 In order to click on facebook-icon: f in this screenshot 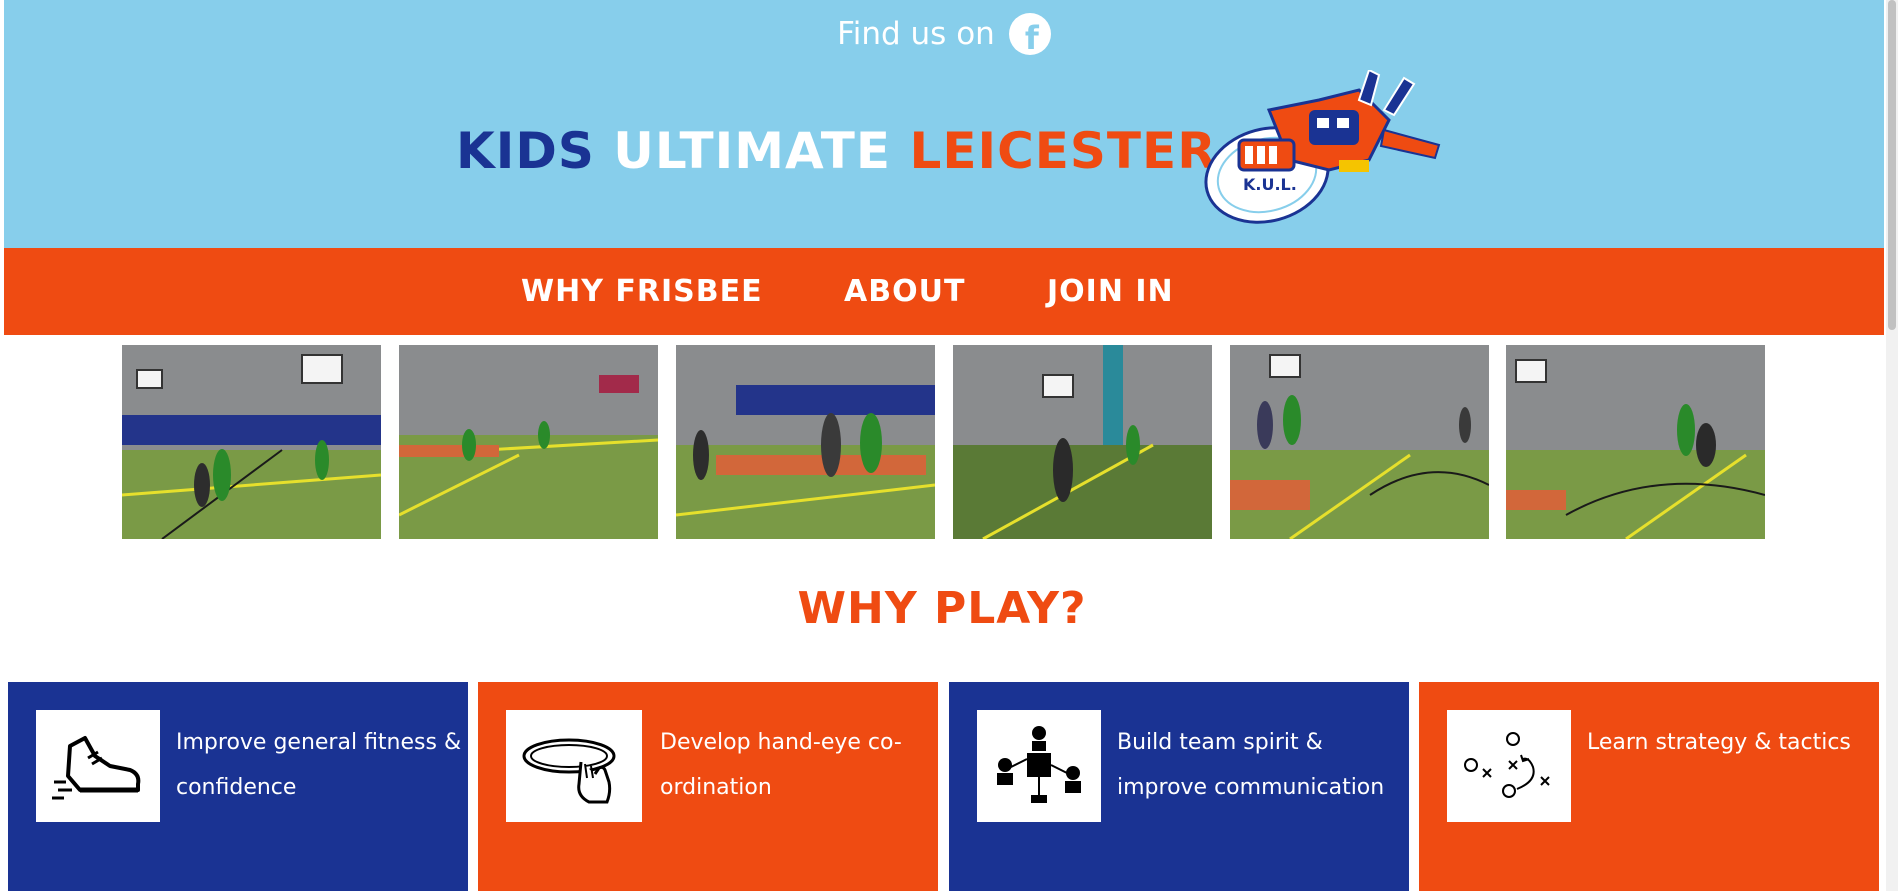, I will do `click(1029, 34)`.